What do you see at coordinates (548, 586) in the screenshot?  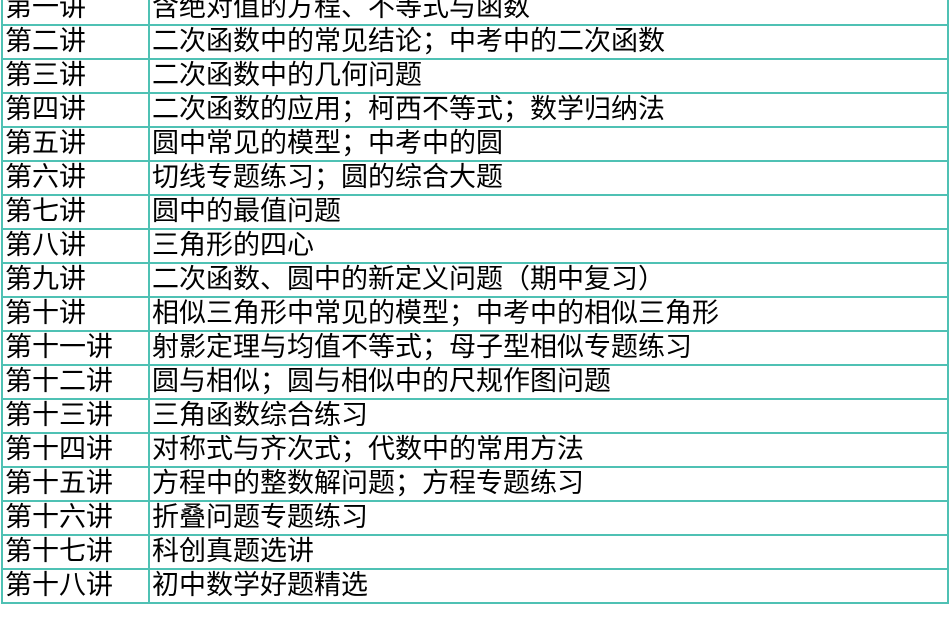 I see `lesson-topic-cell: 初中数学好题精选` at bounding box center [548, 586].